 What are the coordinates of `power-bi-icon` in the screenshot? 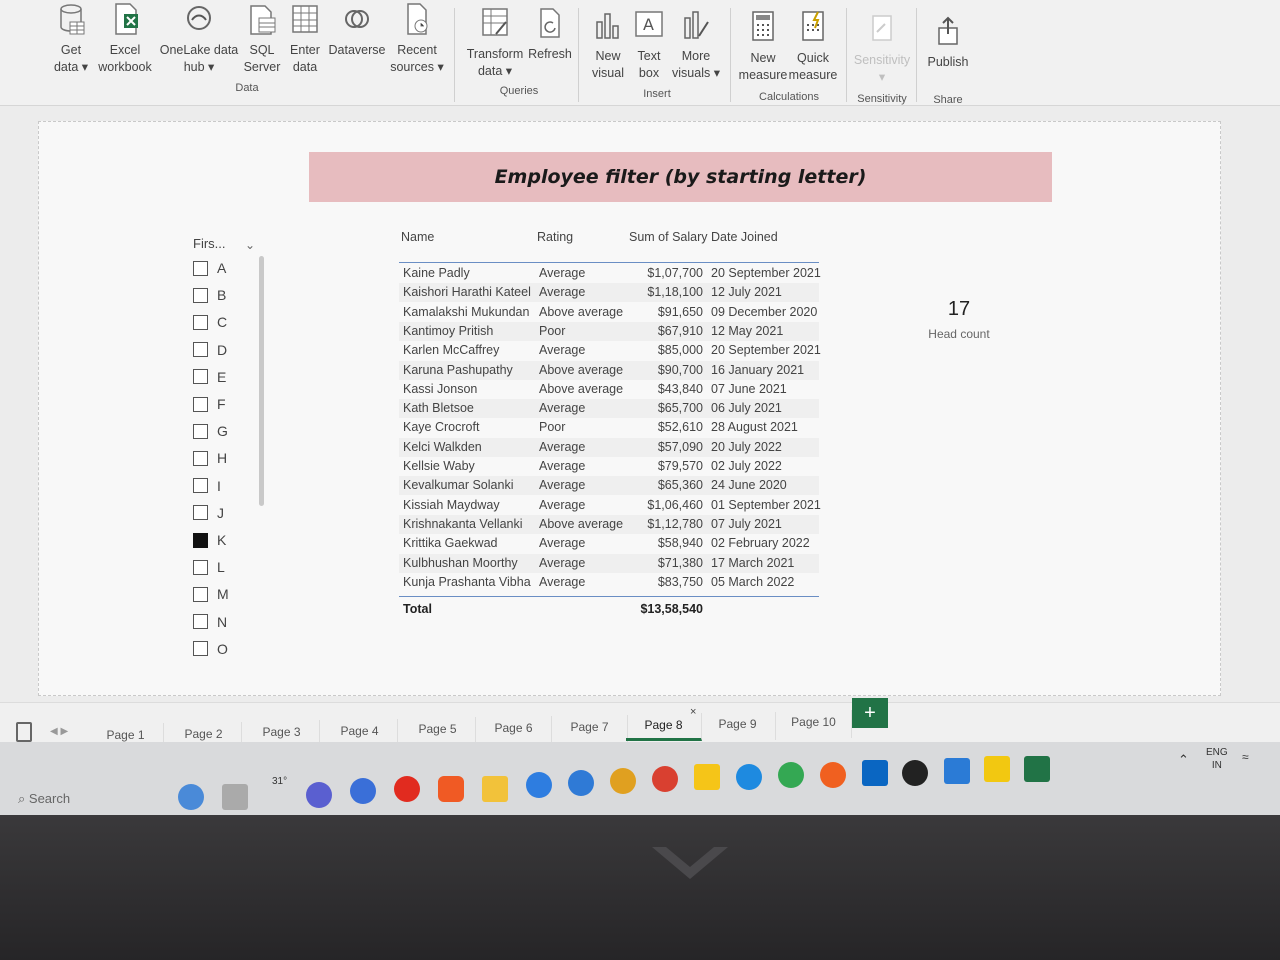 It's located at (997, 769).